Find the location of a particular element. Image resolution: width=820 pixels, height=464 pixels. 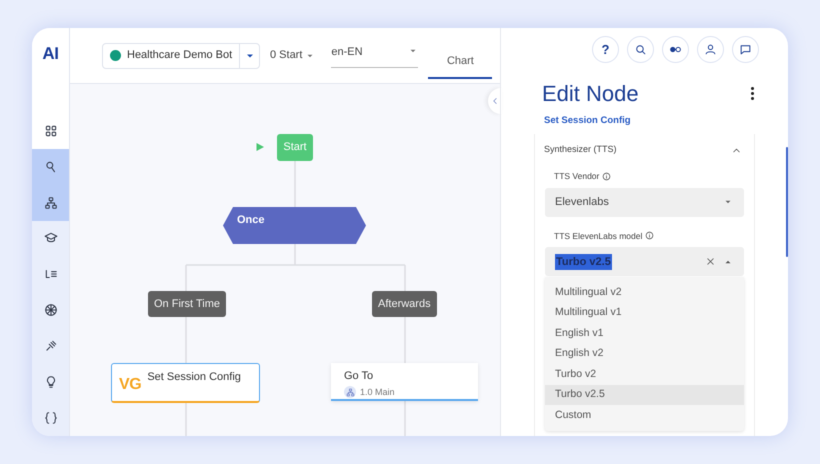

chart-tab: Chart is located at coordinates (460, 62).